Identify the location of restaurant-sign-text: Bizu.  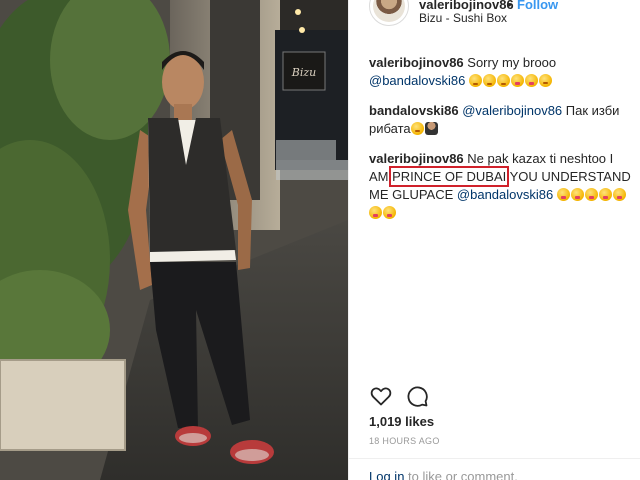
(303, 72).